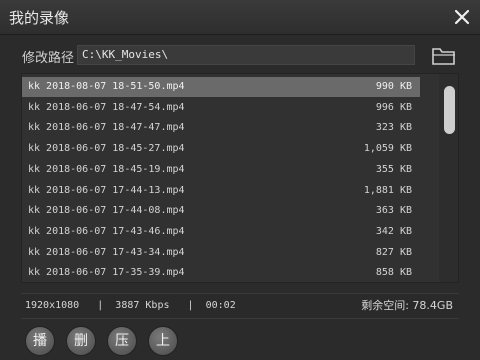 The width and height of the screenshot is (480, 360). I want to click on file-name: kk 2018-06-07 17-44-13.mp4, so click(106, 190).